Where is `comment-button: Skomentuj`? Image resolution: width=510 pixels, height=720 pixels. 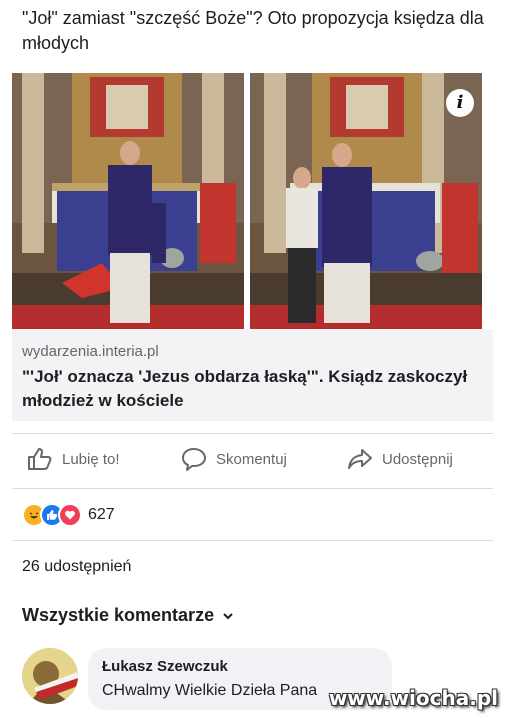
comment-button: Skomentuj is located at coordinates (233, 459).